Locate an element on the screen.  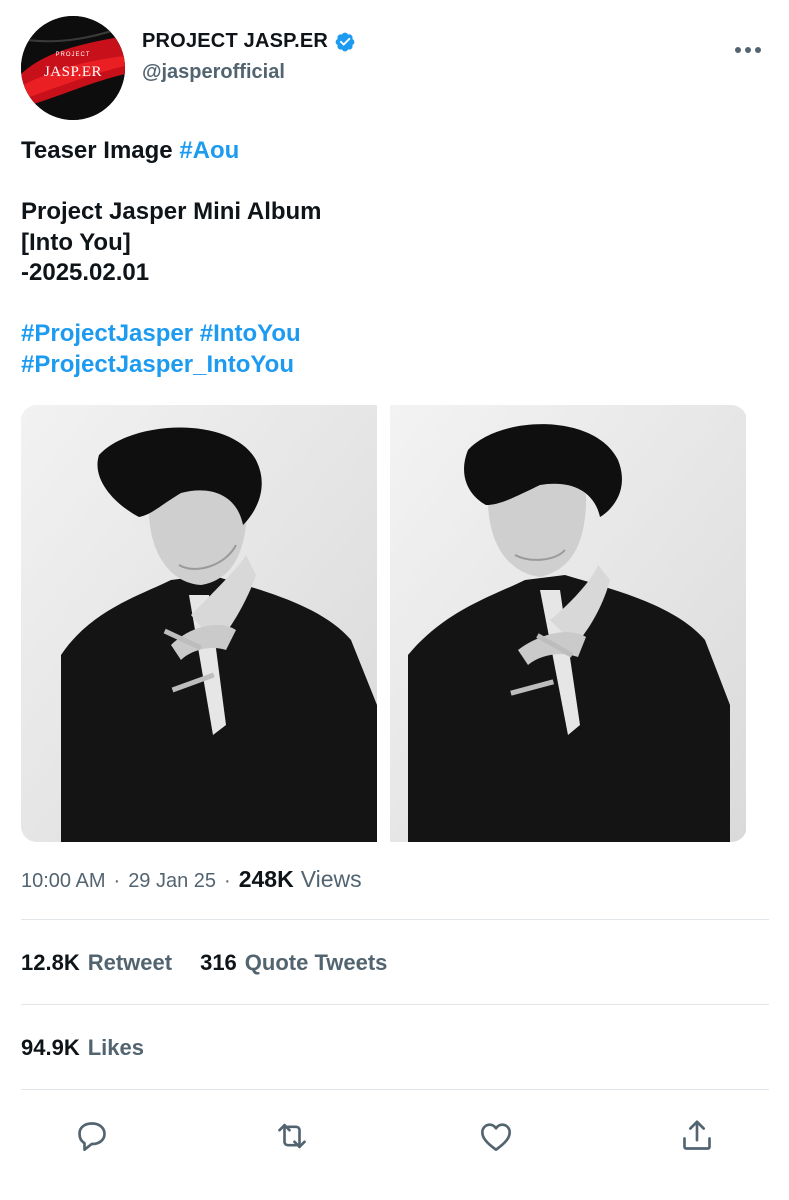
display-name-row: PROJECT JASP.ER is located at coordinates (249, 41).